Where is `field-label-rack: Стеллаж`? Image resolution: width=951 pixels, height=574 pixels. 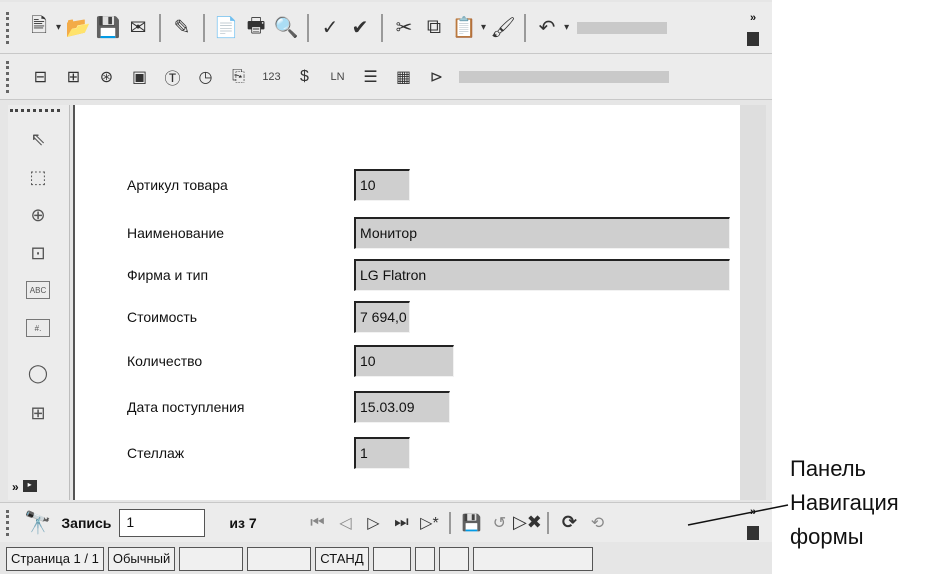 field-label-rack: Стеллаж is located at coordinates (156, 453).